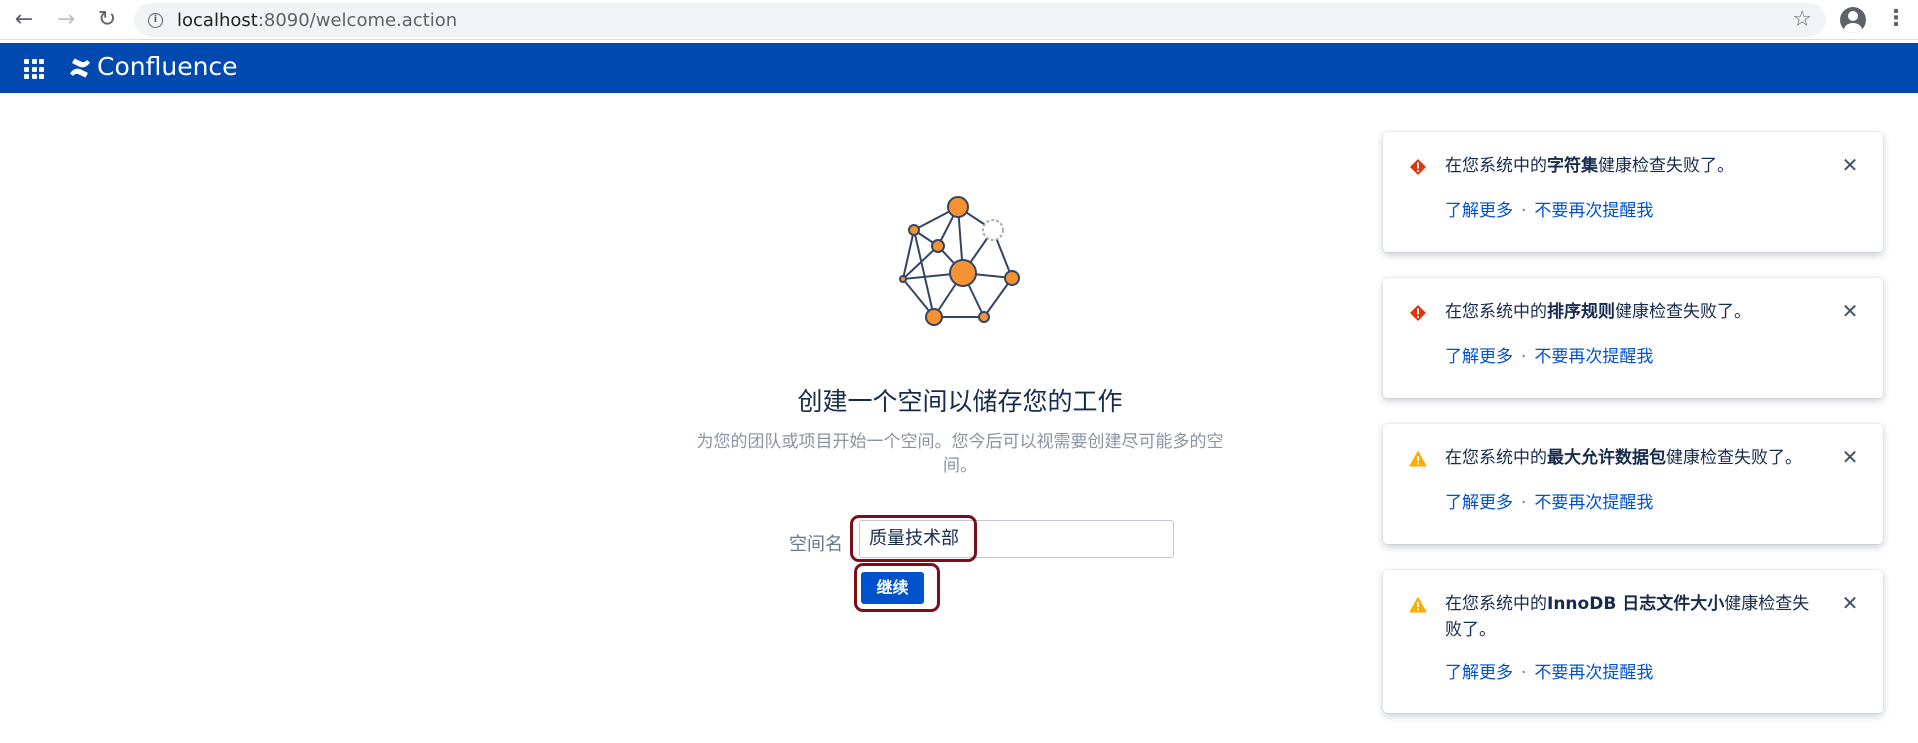 Image resolution: width=1918 pixels, height=743 pixels. What do you see at coordinates (80, 68) in the screenshot?
I see `confluence-logo-icon` at bounding box center [80, 68].